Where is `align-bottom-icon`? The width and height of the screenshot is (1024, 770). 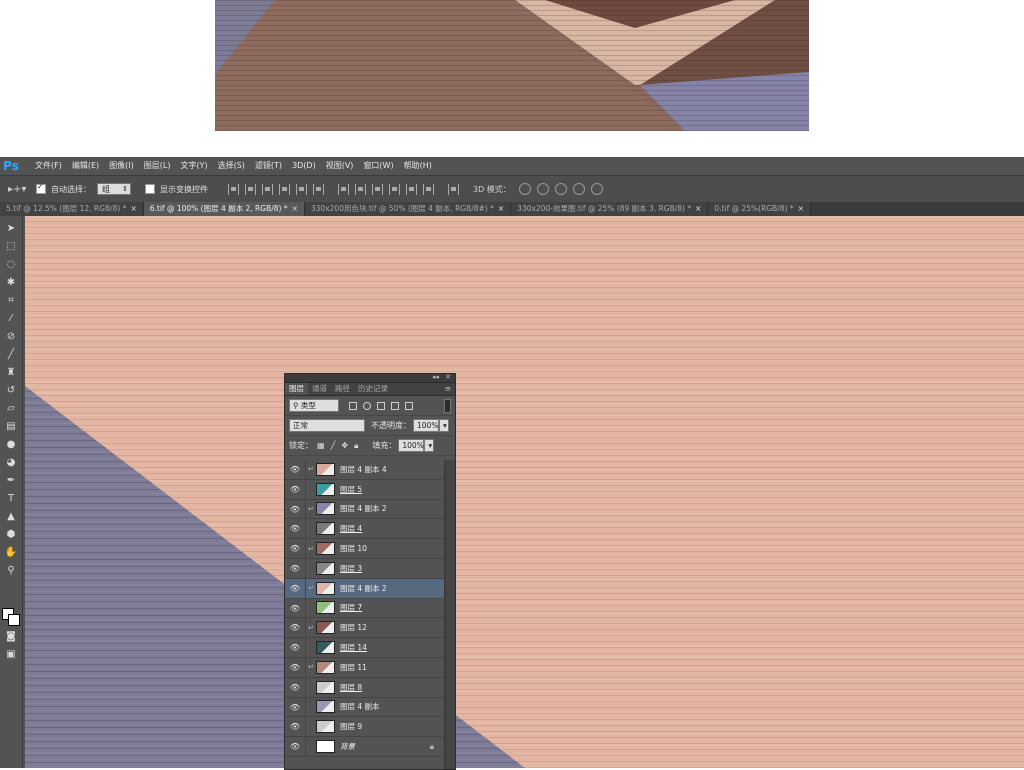
align-bottom-icon is located at coordinates (267, 189).